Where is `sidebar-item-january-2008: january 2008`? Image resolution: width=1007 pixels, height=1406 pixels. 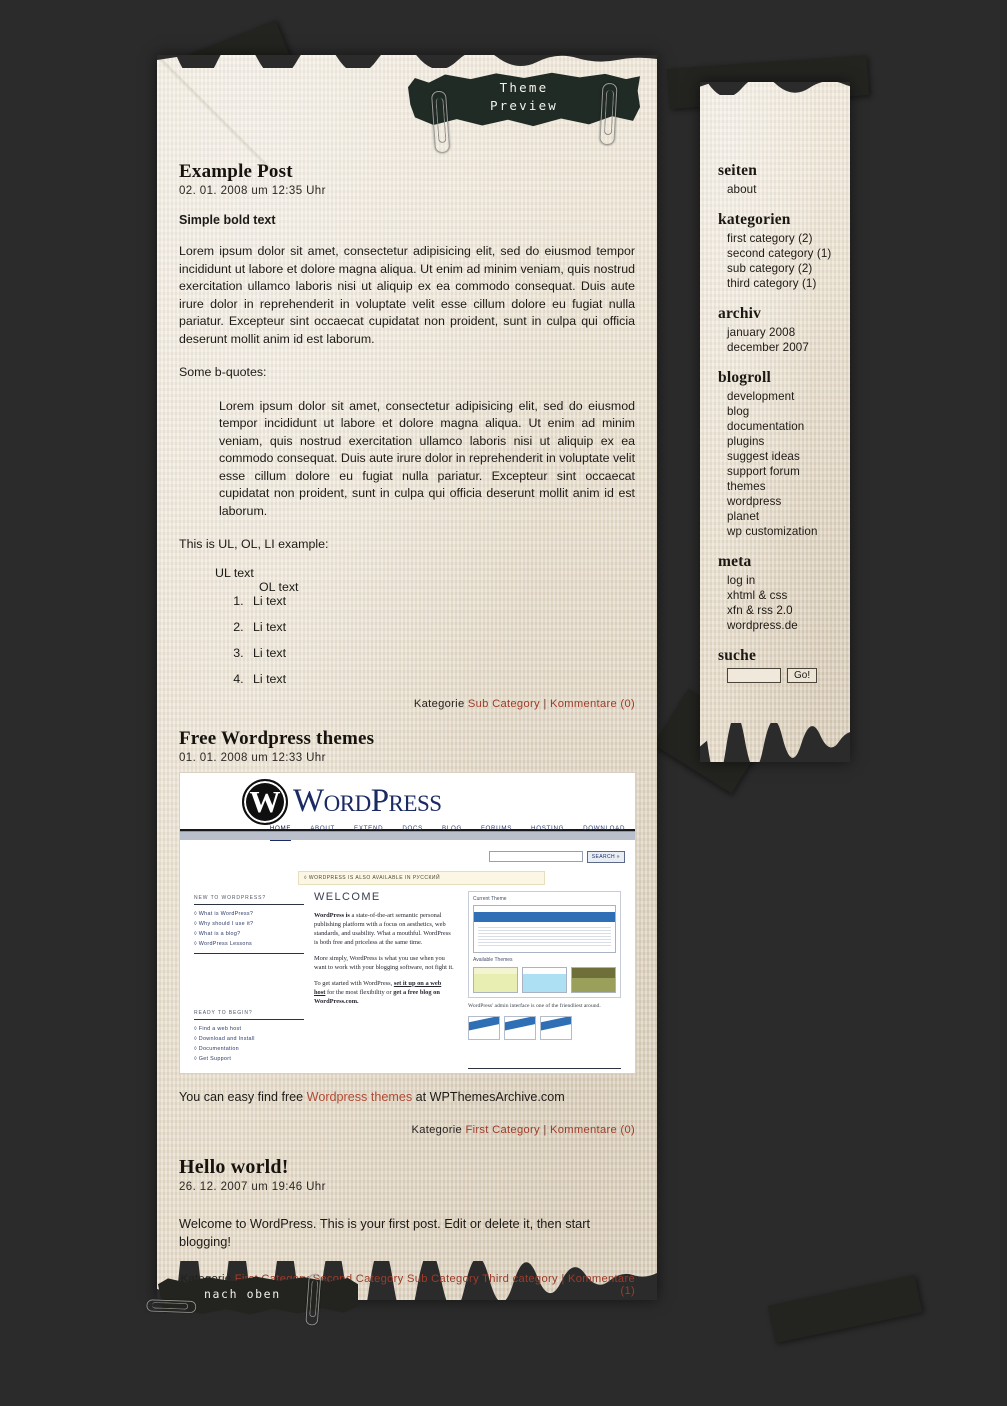 sidebar-item-january-2008: january 2008 is located at coordinates (782, 332).